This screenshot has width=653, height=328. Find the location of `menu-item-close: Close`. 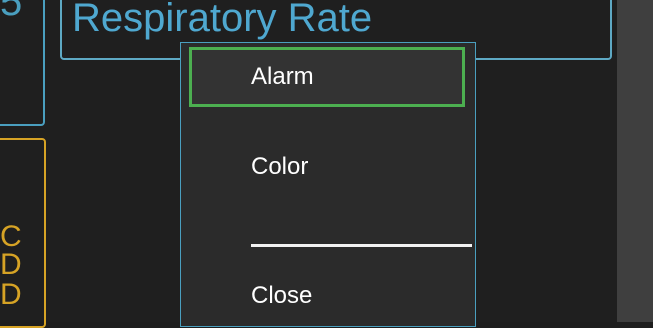

menu-item-close: Close is located at coordinates (327, 296).